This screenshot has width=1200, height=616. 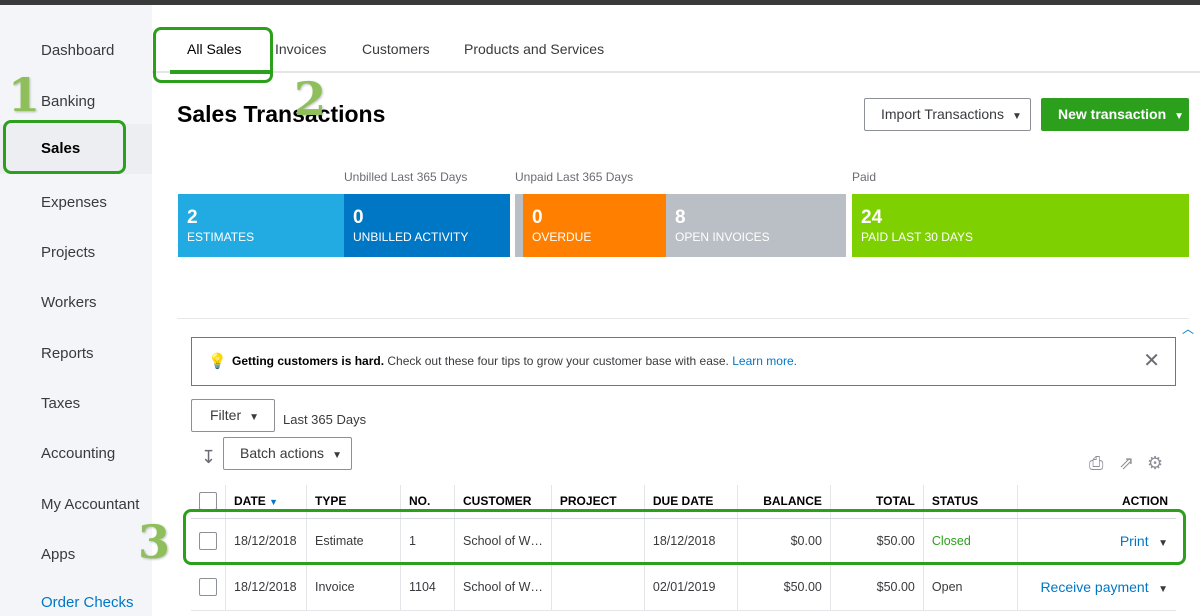 I want to click on overdue-bar-accent, so click(x=519, y=225).